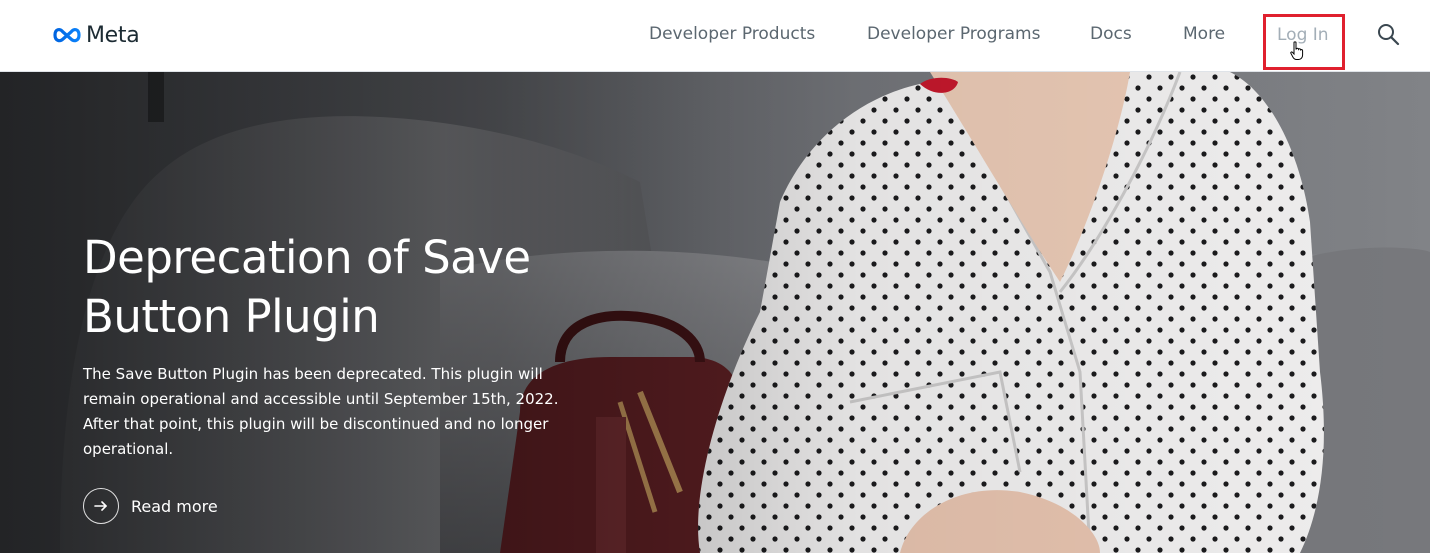 The height and width of the screenshot is (553, 1430). What do you see at coordinates (307, 287) in the screenshot?
I see `hero-title: Deprecation of Save Button Plugin` at bounding box center [307, 287].